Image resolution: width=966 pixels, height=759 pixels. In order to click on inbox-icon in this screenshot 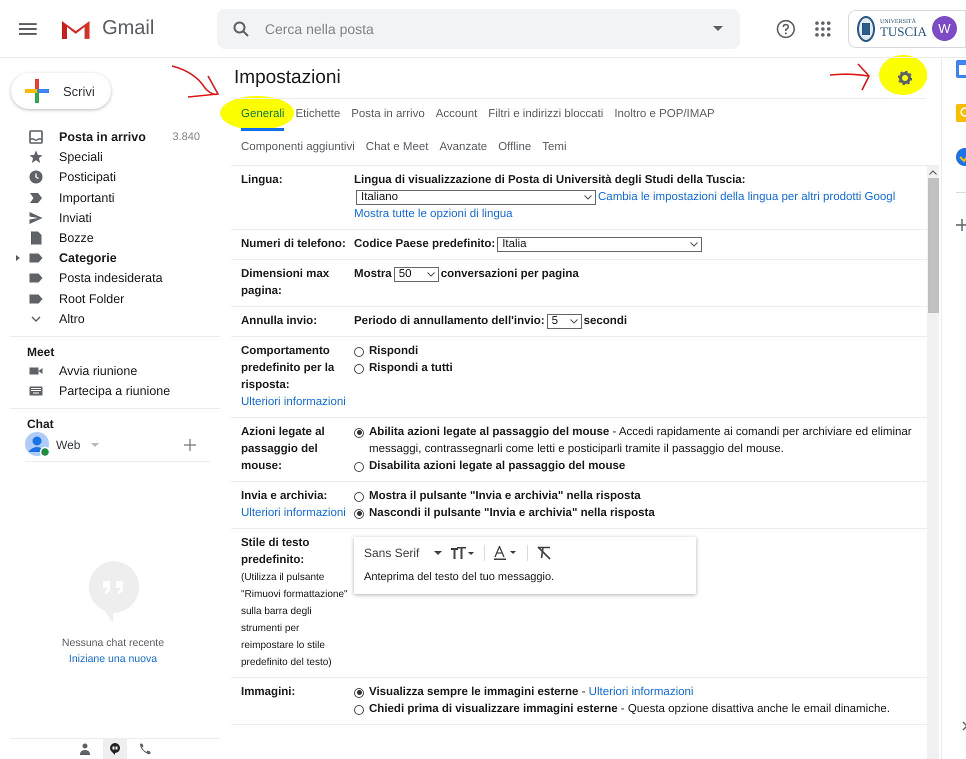, I will do `click(36, 137)`.